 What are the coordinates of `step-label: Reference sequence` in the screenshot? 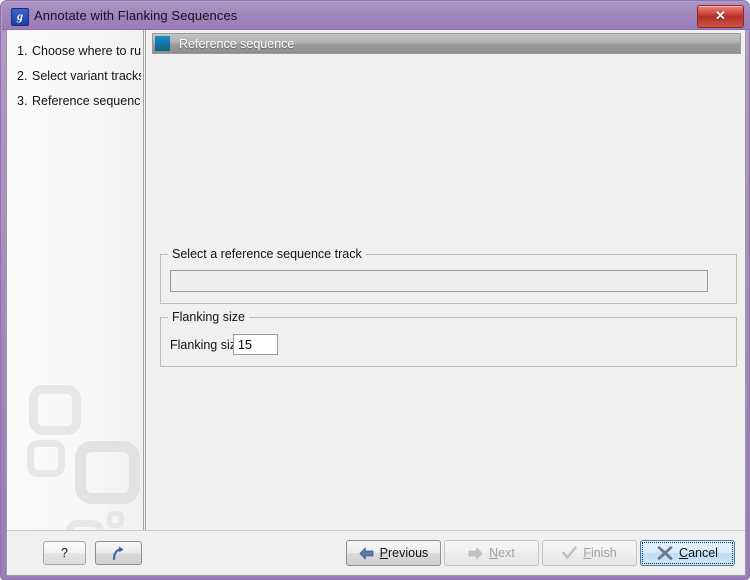 It's located at (86, 101).